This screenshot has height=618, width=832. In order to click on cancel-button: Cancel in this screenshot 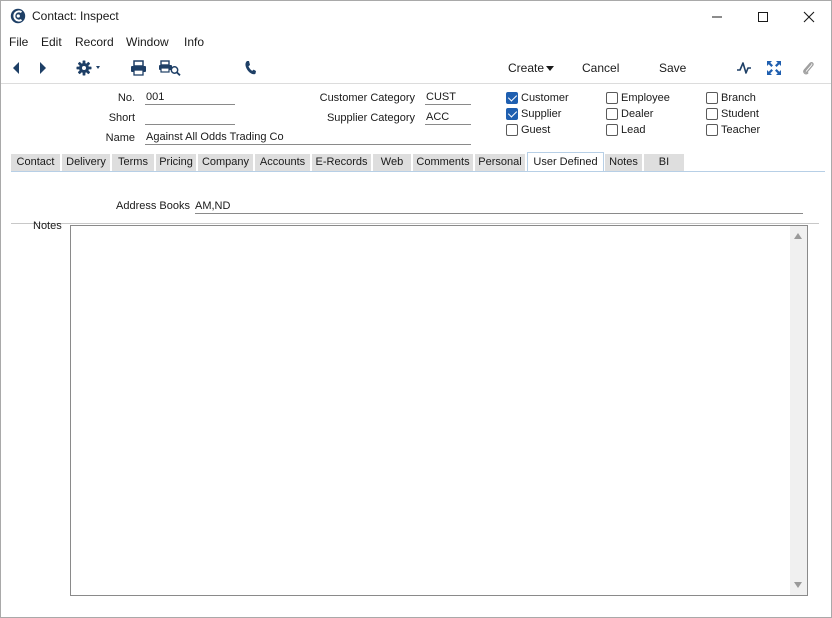, I will do `click(600, 68)`.